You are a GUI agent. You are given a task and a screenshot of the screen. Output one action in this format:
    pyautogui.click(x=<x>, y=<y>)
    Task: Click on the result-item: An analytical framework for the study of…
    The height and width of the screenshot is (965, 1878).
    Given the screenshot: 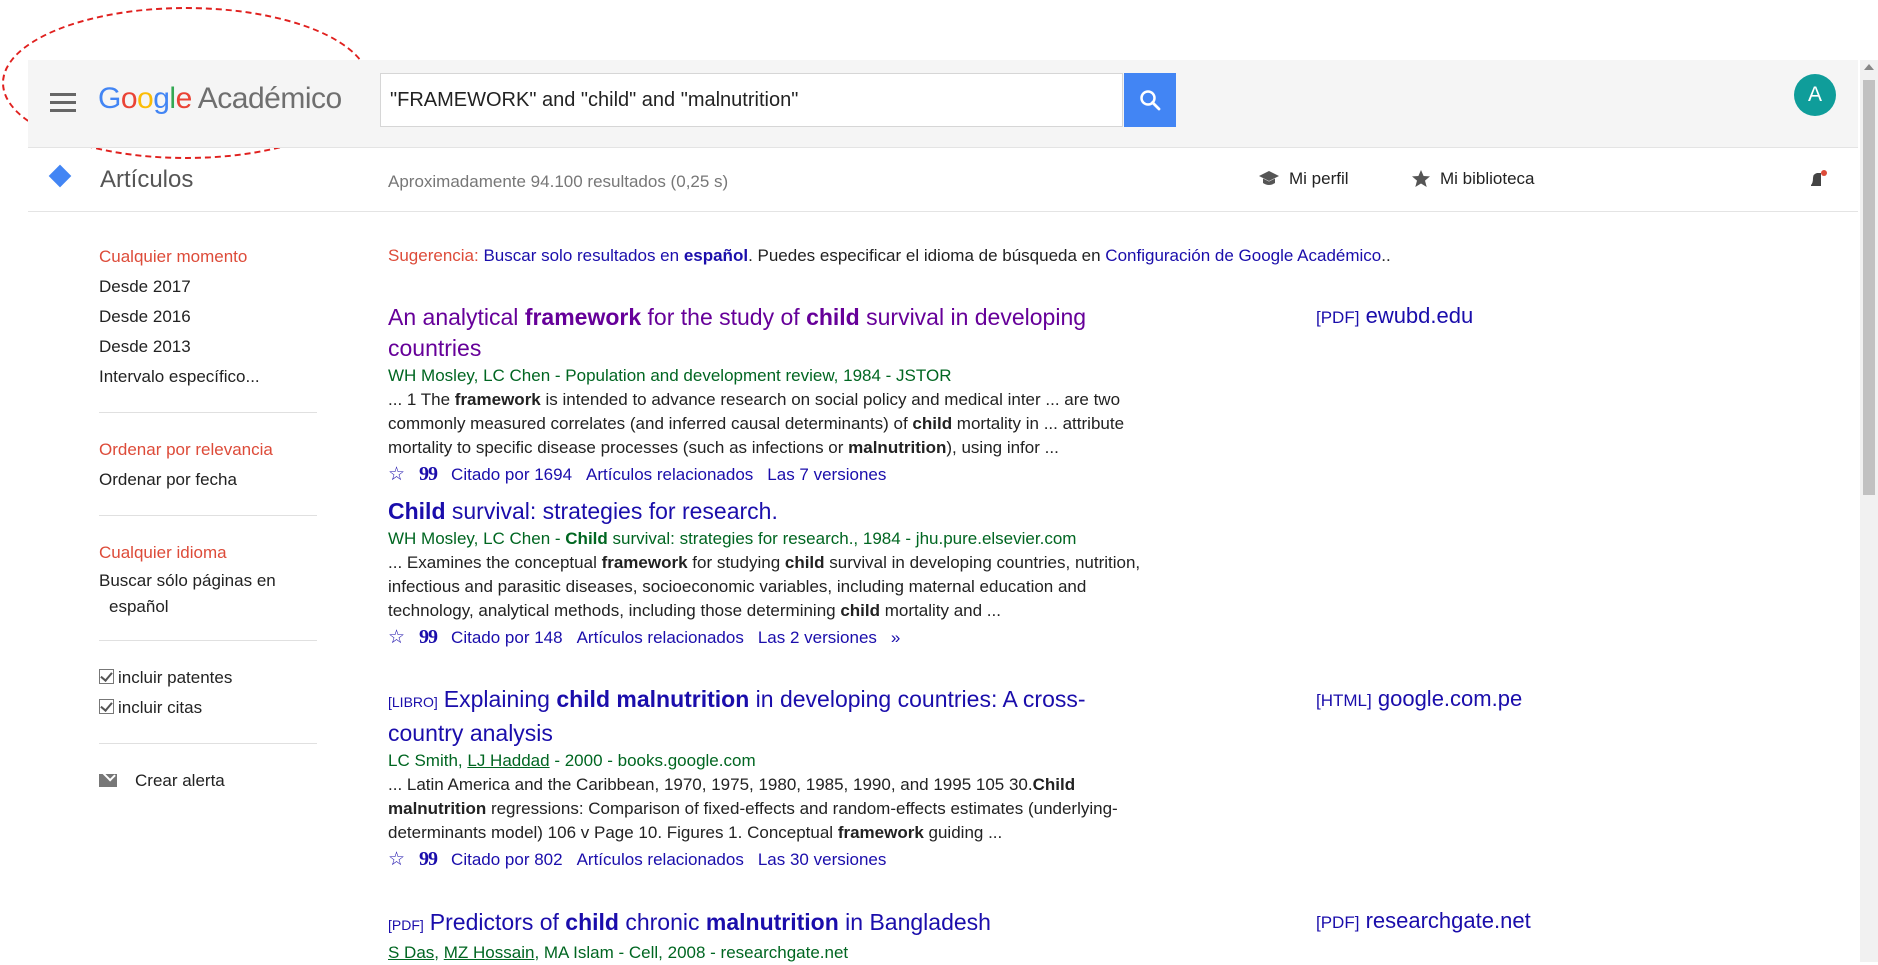 What is the action you would take?
    pyautogui.click(x=768, y=395)
    